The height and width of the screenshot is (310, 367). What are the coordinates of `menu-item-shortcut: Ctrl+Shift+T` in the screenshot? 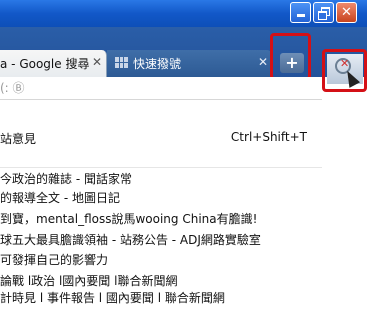 It's located at (268, 137).